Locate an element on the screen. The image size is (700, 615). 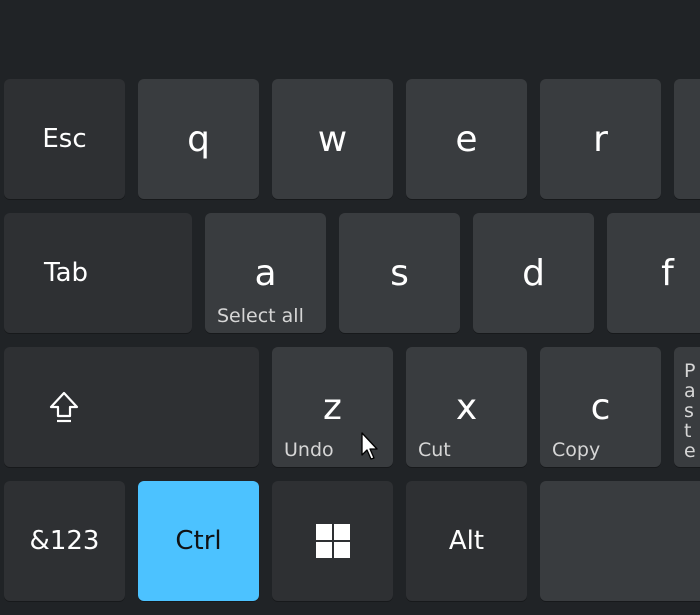
e-key: e is located at coordinates (466, 139).